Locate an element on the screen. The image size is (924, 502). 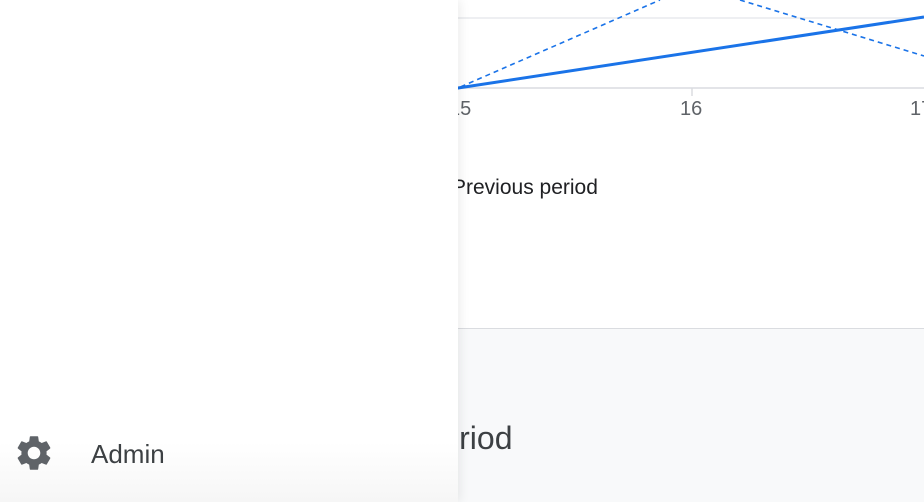
legend-previous-period: Previous period is located at coordinates (525, 187).